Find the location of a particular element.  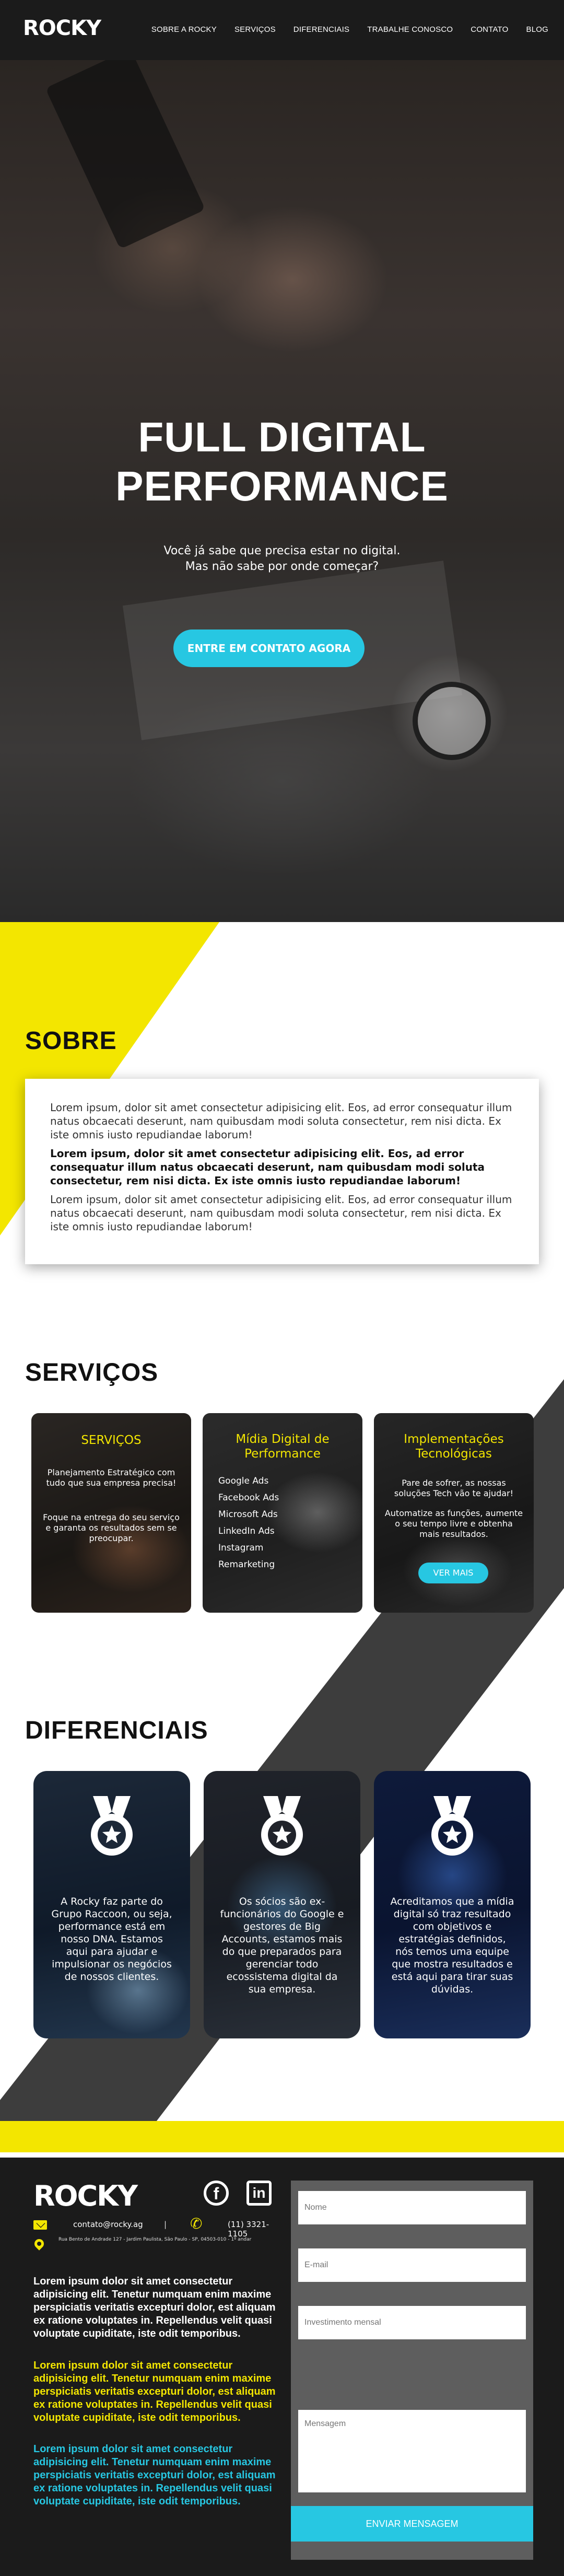

footer-contact-row: contato@rocky.ag | ✆ (11) 3321-1105 is located at coordinates (158, 2227).